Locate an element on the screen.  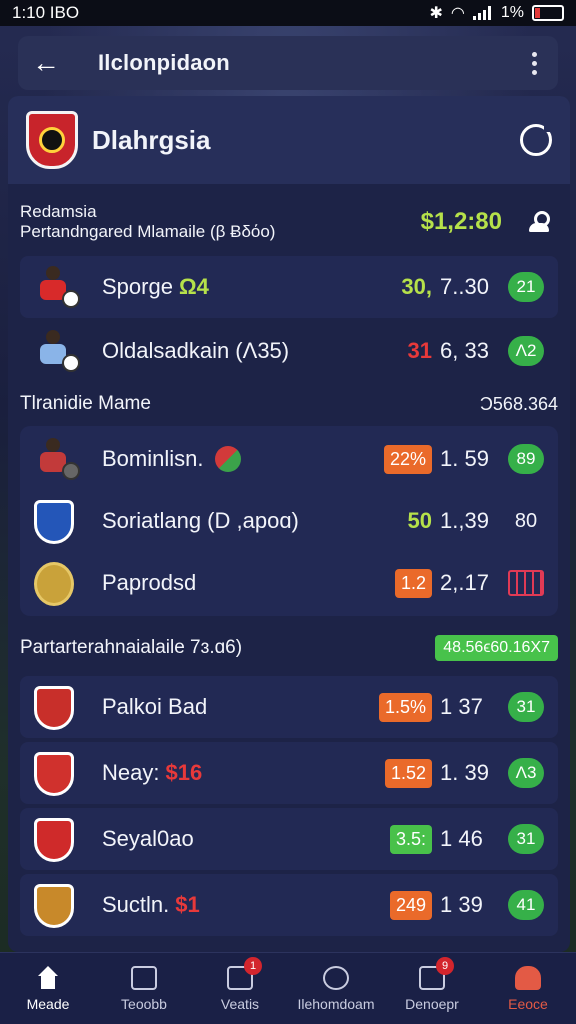
nav-label: Denoepr is located at coordinates (432, 1003).